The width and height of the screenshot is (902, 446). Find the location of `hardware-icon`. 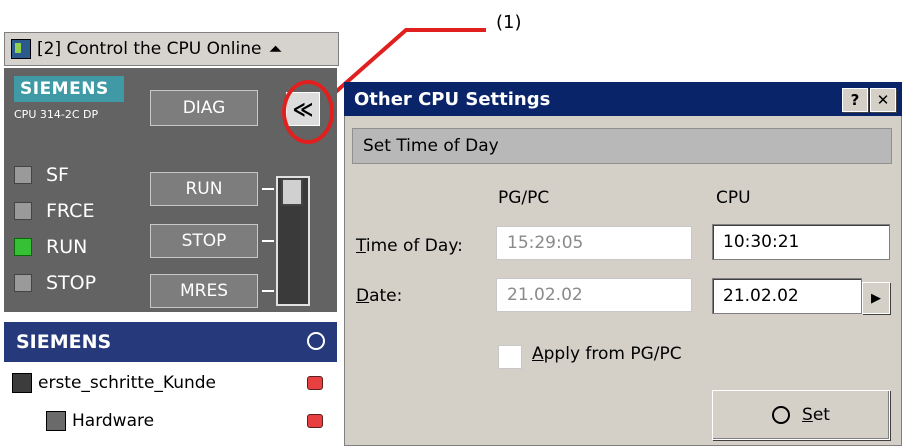

hardware-icon is located at coordinates (56, 421).